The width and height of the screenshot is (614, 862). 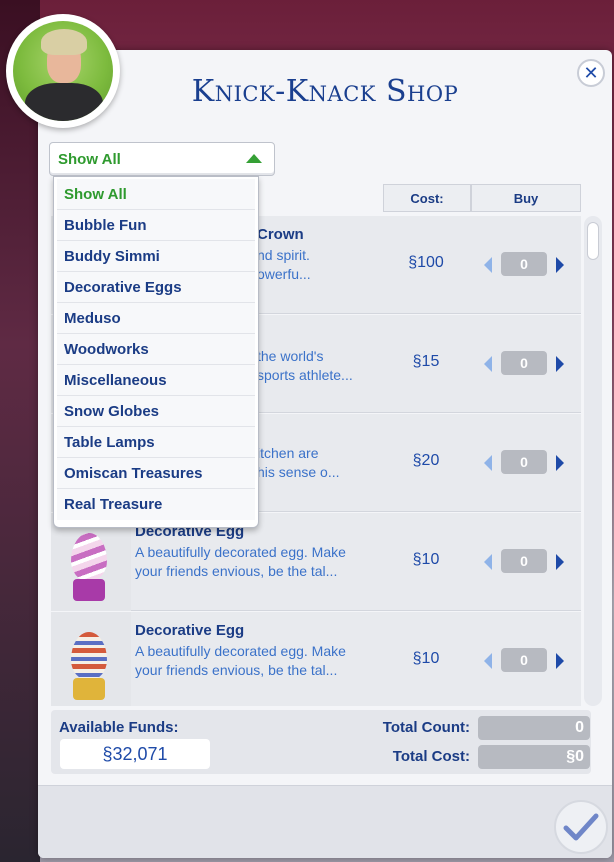 I want to click on item-name: Decorative Egg, so click(x=190, y=630).